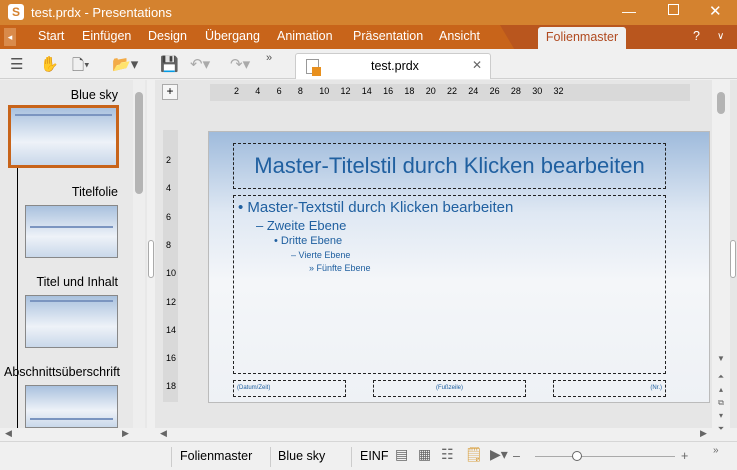 This screenshot has width=737, height=470. I want to click on master-label: Blue sky, so click(94, 95).